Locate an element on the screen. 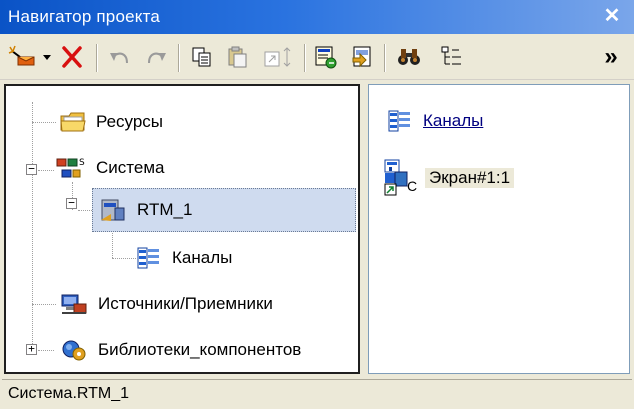  redo-button is located at coordinates (156, 57).